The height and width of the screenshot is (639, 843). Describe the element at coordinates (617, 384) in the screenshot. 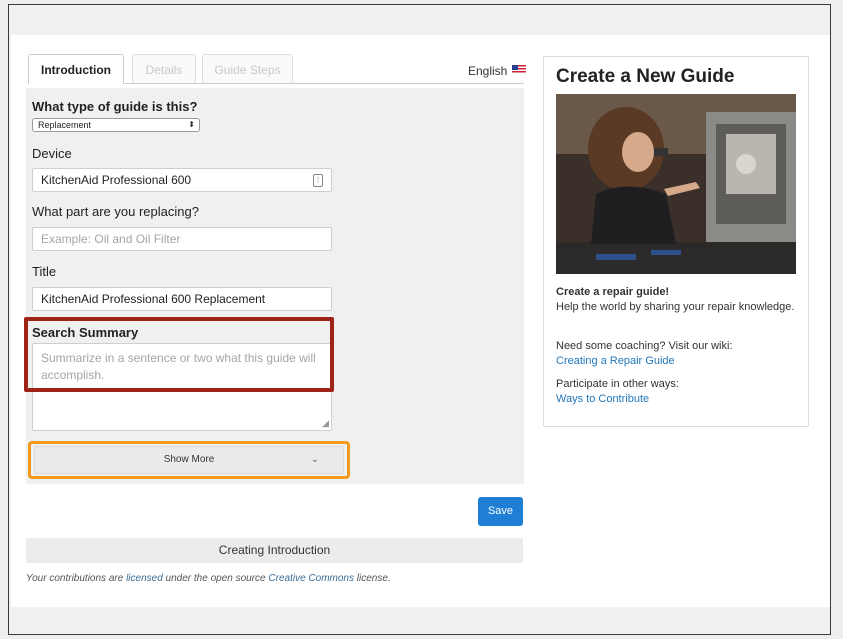

I see `sidebar-participate: Participate in other ways:` at that location.